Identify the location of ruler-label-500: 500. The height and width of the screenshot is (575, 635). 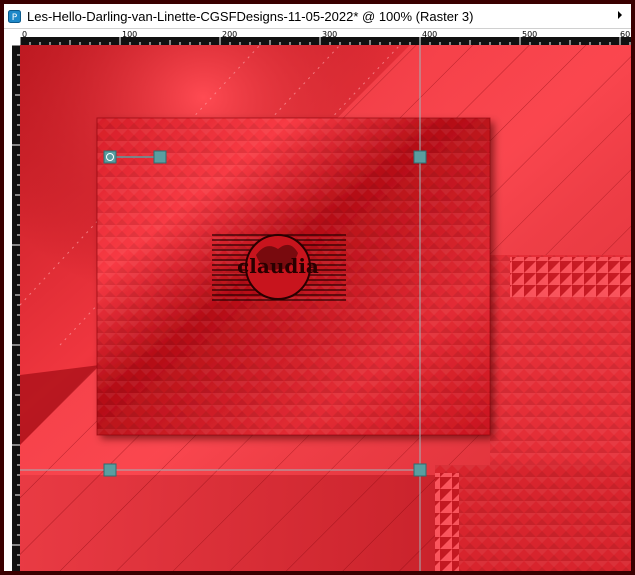
(530, 34).